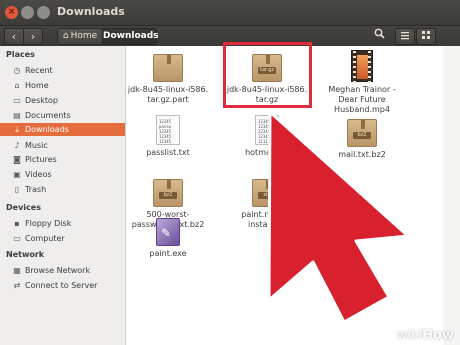  What do you see at coordinates (438, 335) in the screenshot?
I see `watermark-suffix: How` at bounding box center [438, 335].